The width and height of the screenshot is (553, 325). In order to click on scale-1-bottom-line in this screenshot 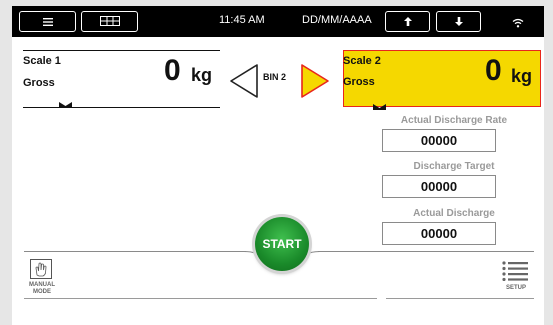, I will do `click(121, 107)`.